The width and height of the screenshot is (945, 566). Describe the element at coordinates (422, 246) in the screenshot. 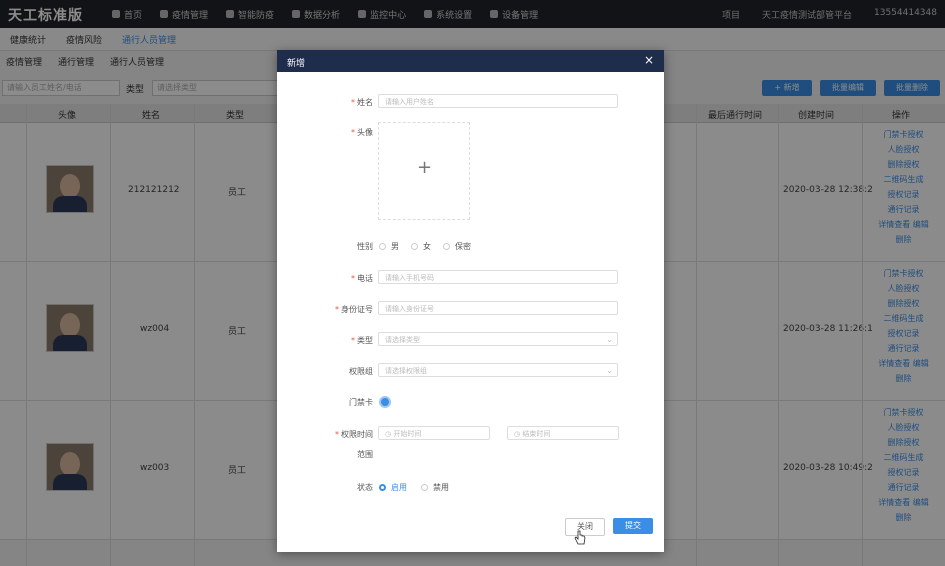

I see `gender-radio-group: 男 女 保密` at that location.